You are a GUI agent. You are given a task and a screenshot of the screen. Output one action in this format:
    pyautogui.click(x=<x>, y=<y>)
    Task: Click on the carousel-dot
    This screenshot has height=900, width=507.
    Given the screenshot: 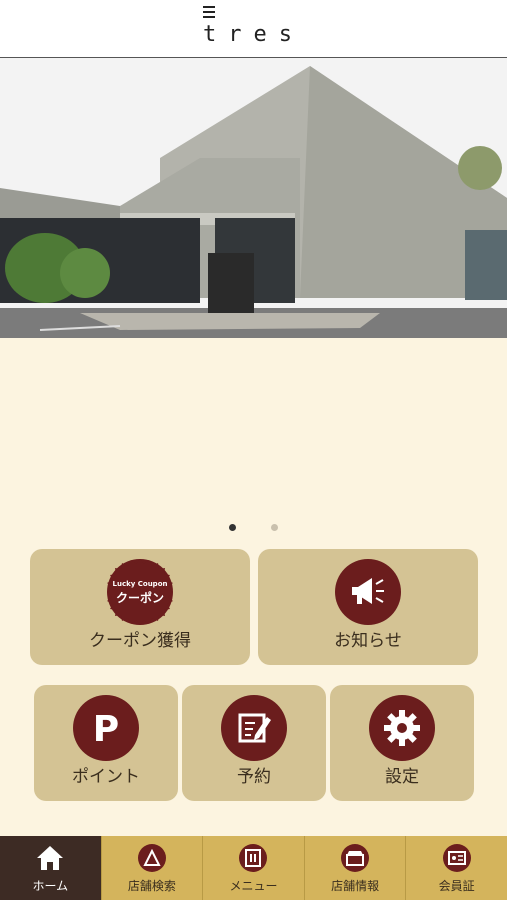 What is the action you would take?
    pyautogui.click(x=275, y=527)
    